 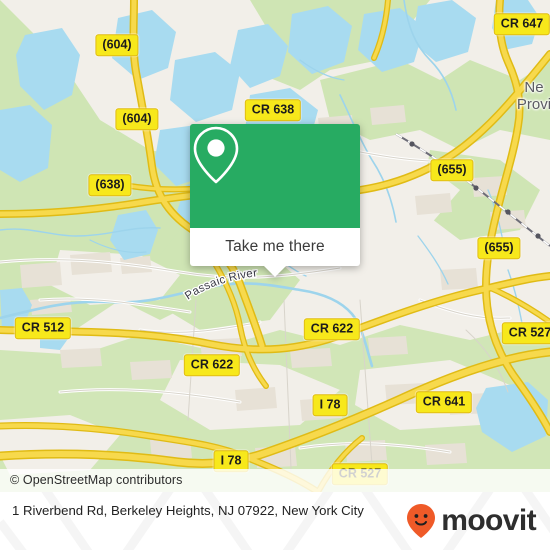 What do you see at coordinates (275, 271) in the screenshot?
I see `popup-pointer` at bounding box center [275, 271].